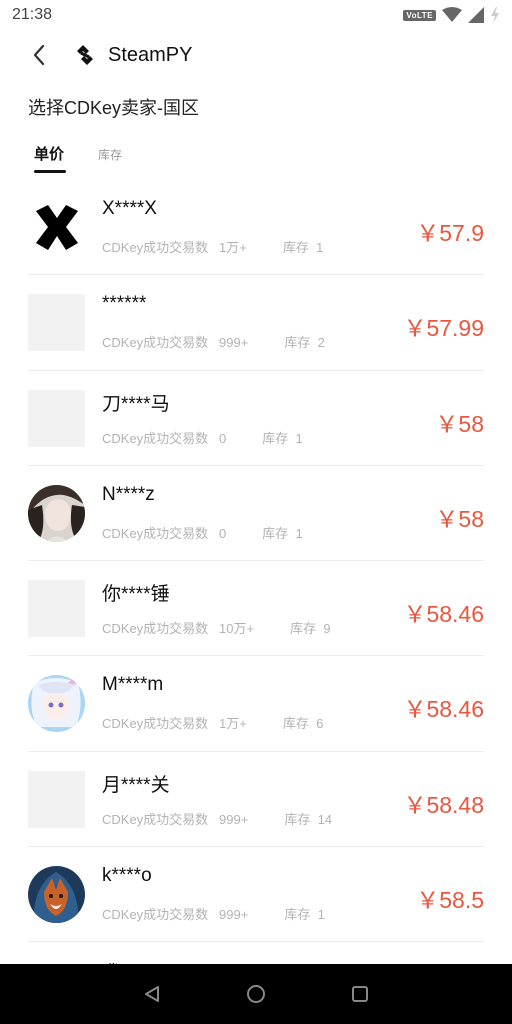  Describe the element at coordinates (256, 800) in the screenshot. I see `seller-row: 月****关 CDKey成功交易数 999+ 库存 14 ￥58.48` at that location.